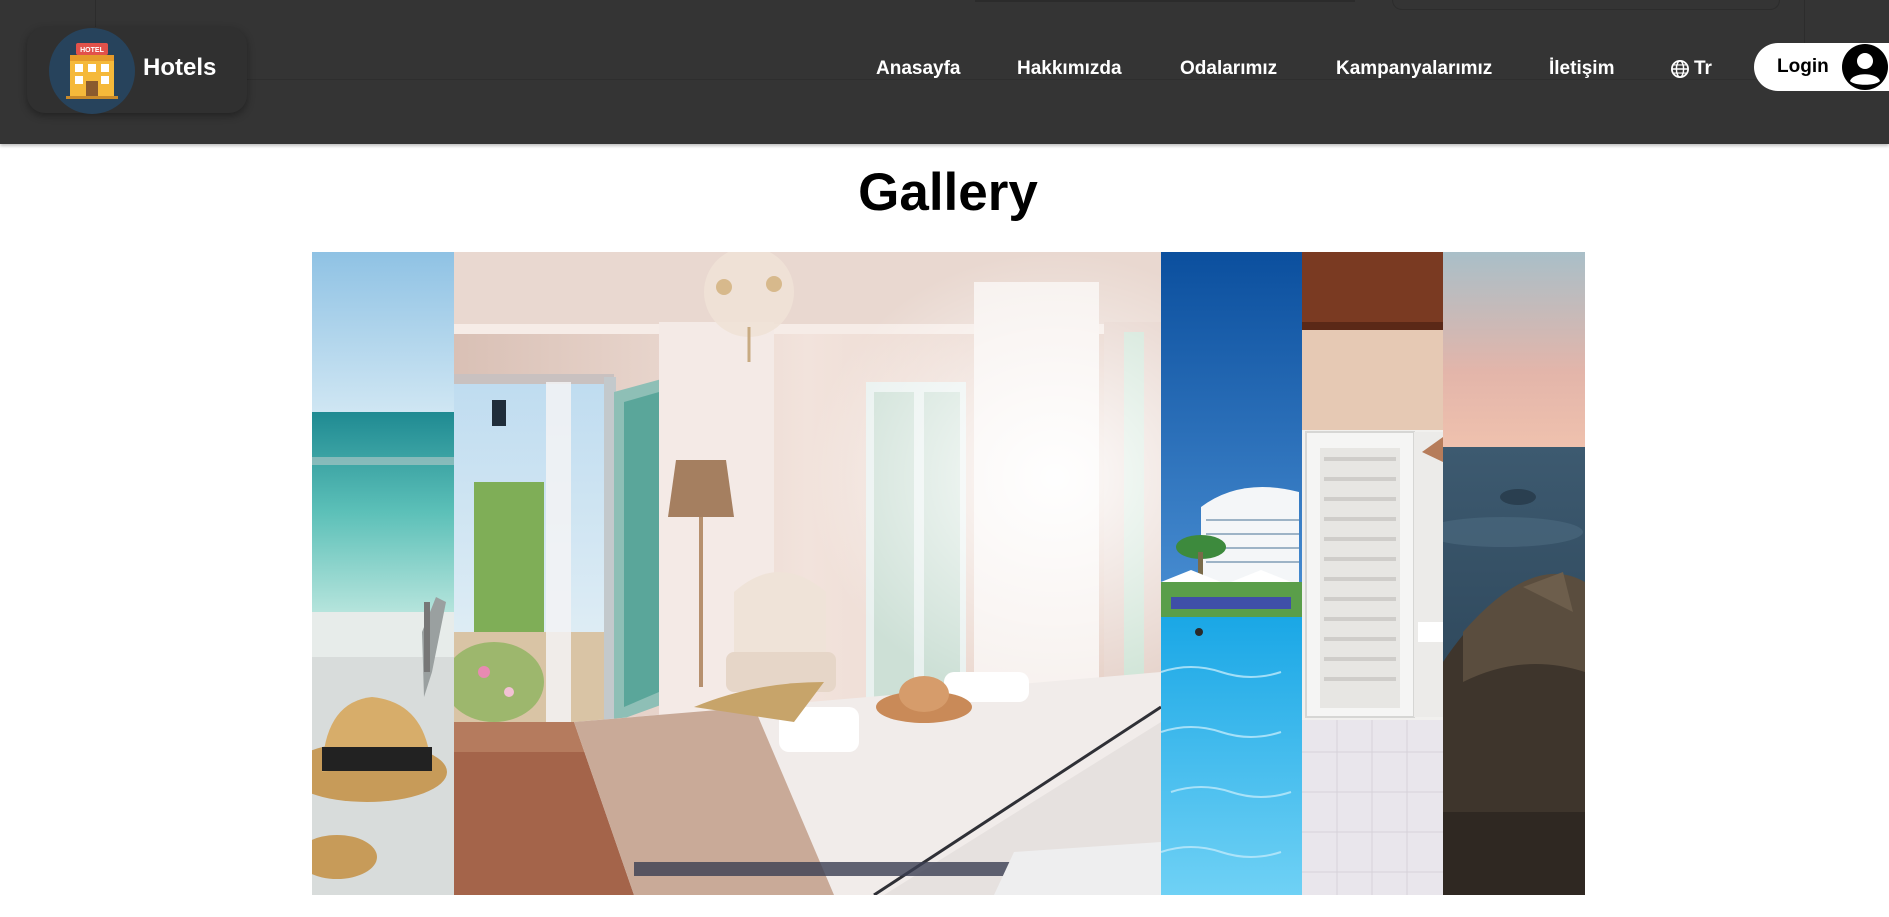  I want to click on gallery-image-sunset, so click(1514, 573).